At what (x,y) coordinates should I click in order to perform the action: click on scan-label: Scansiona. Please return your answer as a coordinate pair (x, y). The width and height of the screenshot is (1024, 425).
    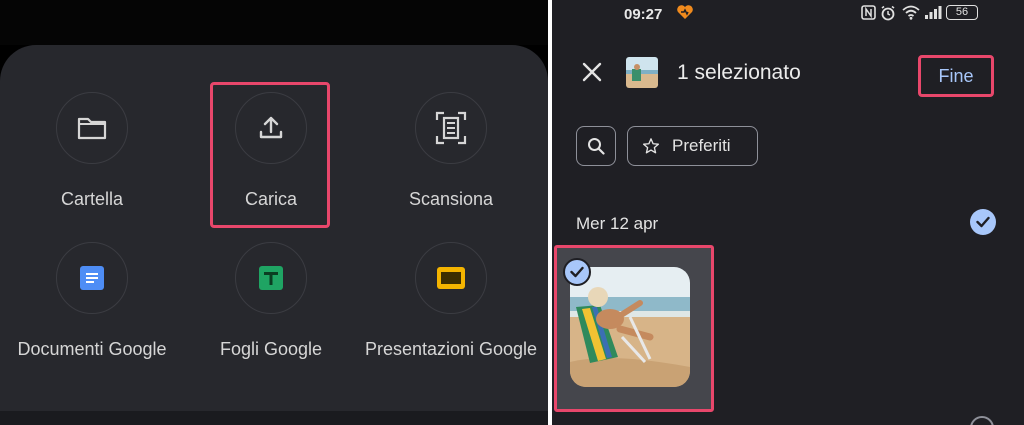
    Looking at the image, I should click on (451, 199).